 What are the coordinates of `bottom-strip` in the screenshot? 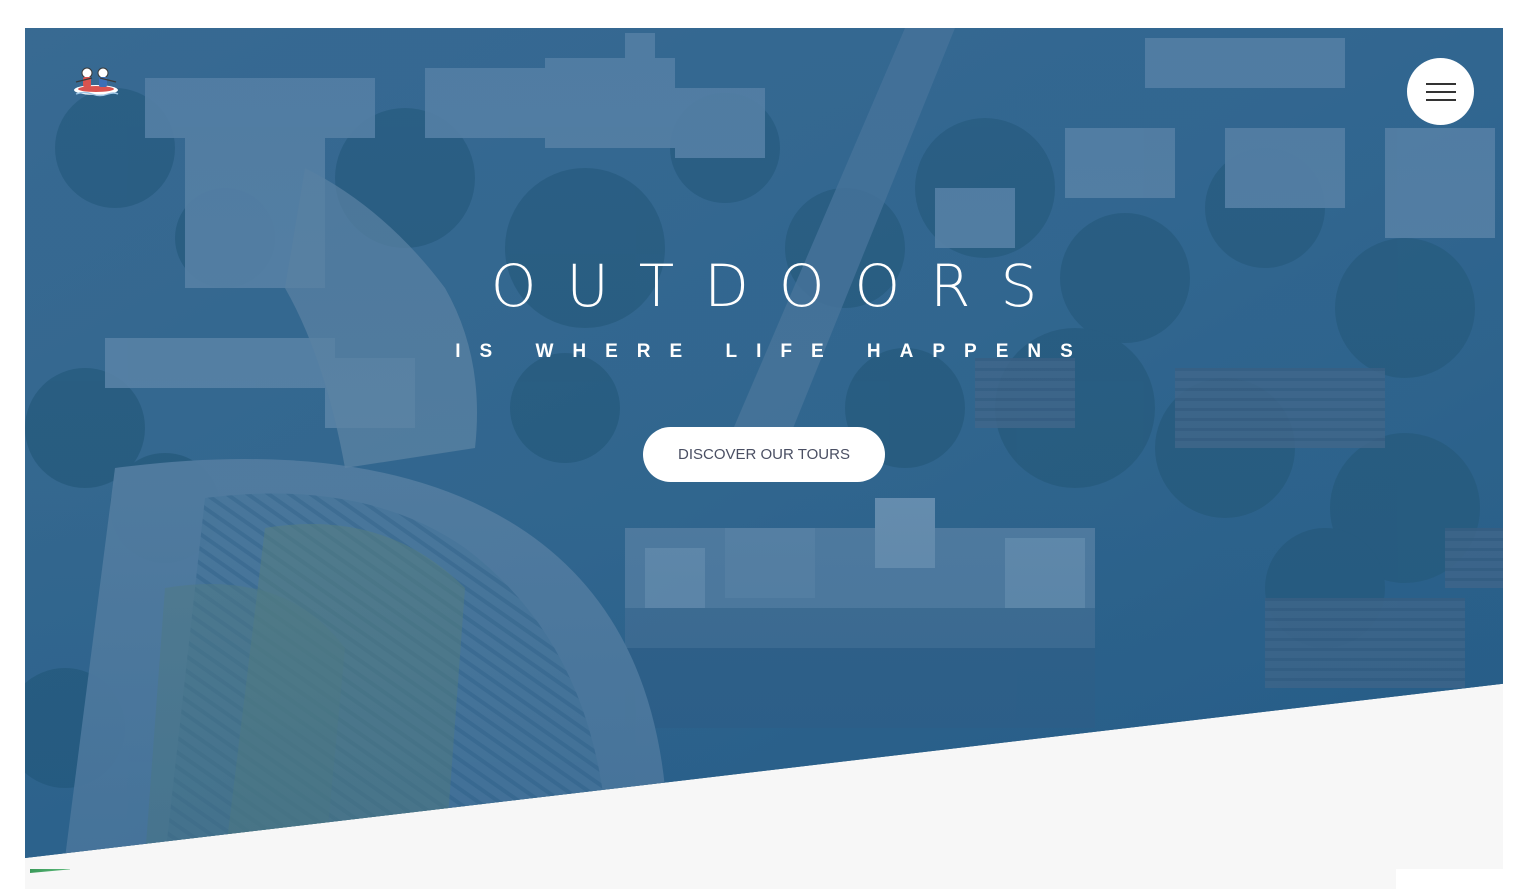 It's located at (713, 879).